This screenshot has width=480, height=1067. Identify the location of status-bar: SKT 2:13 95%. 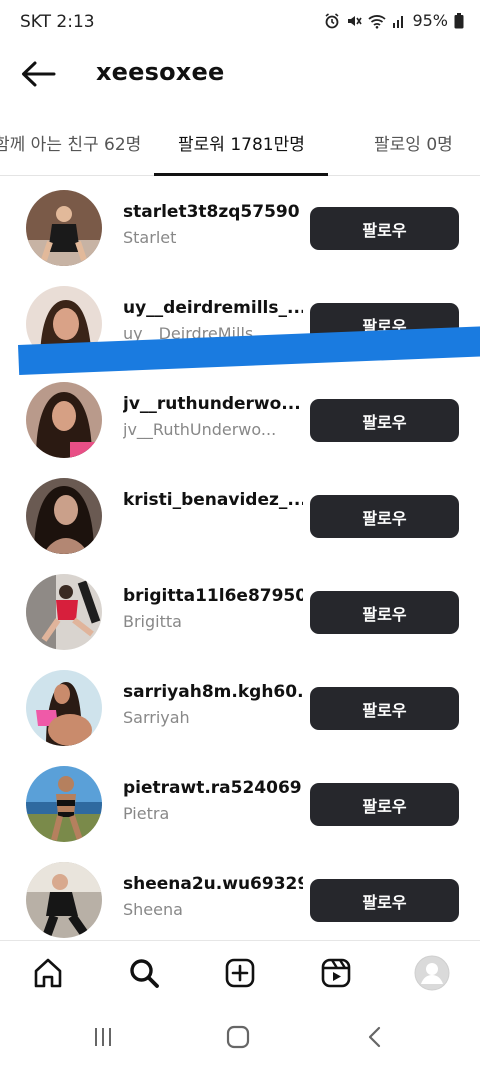
(240, 22).